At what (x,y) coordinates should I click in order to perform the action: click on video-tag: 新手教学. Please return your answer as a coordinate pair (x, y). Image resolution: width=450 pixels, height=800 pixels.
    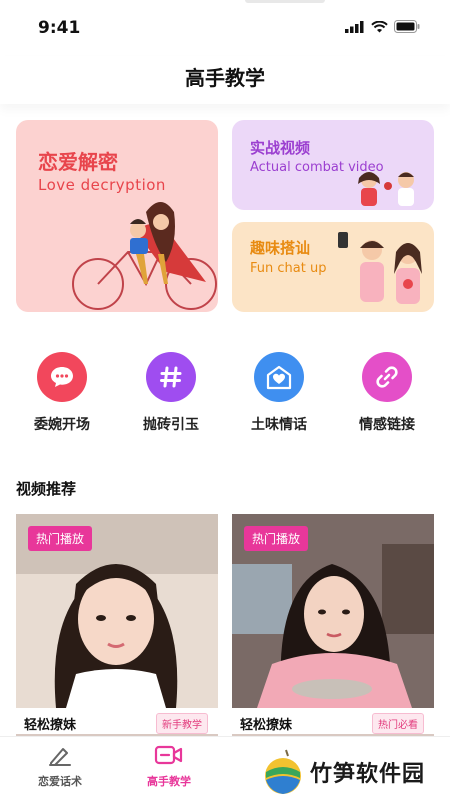
    Looking at the image, I should click on (182, 723).